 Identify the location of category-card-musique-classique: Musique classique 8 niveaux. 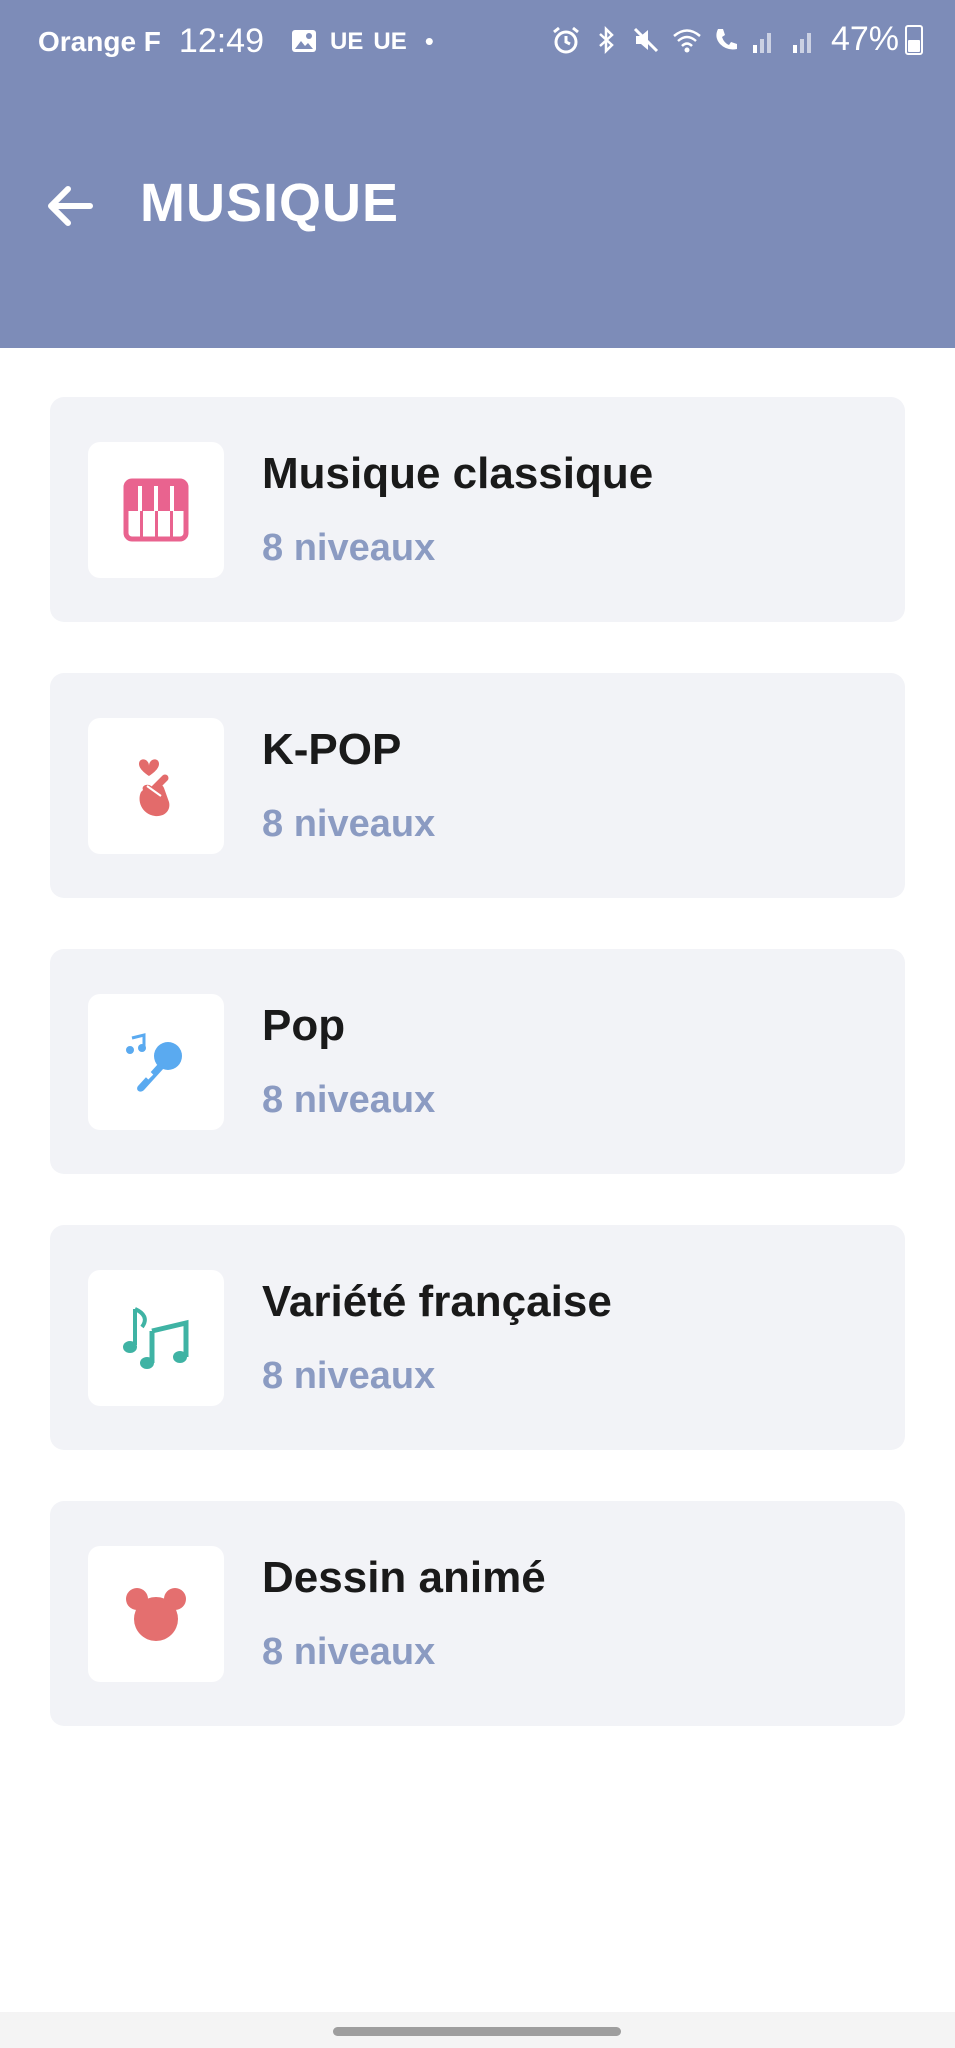
(477, 509).